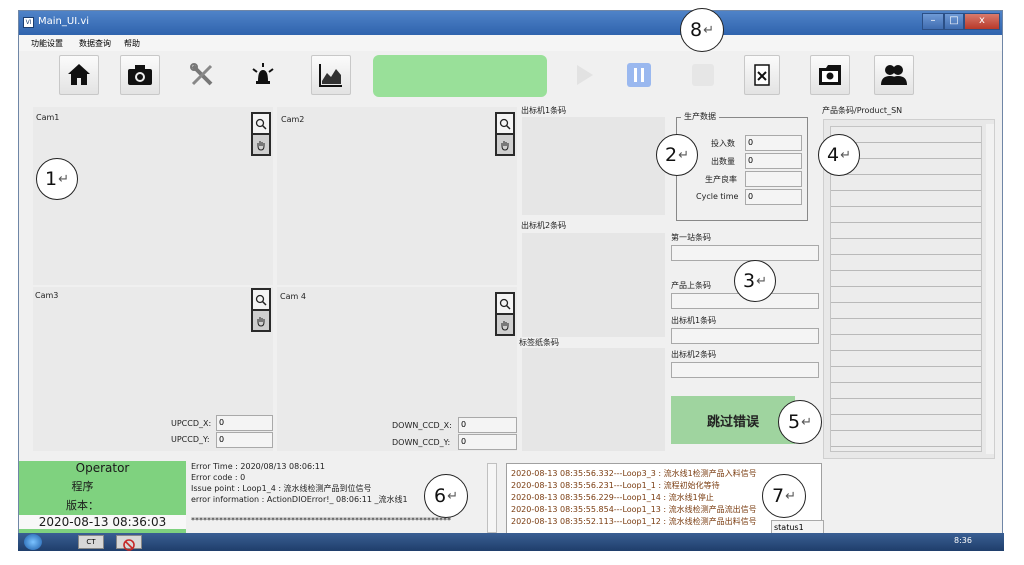 Image resolution: width=1024 pixels, height=565 pixels. What do you see at coordinates (492, 498) in the screenshot?
I see `error-scrollbar` at bounding box center [492, 498].